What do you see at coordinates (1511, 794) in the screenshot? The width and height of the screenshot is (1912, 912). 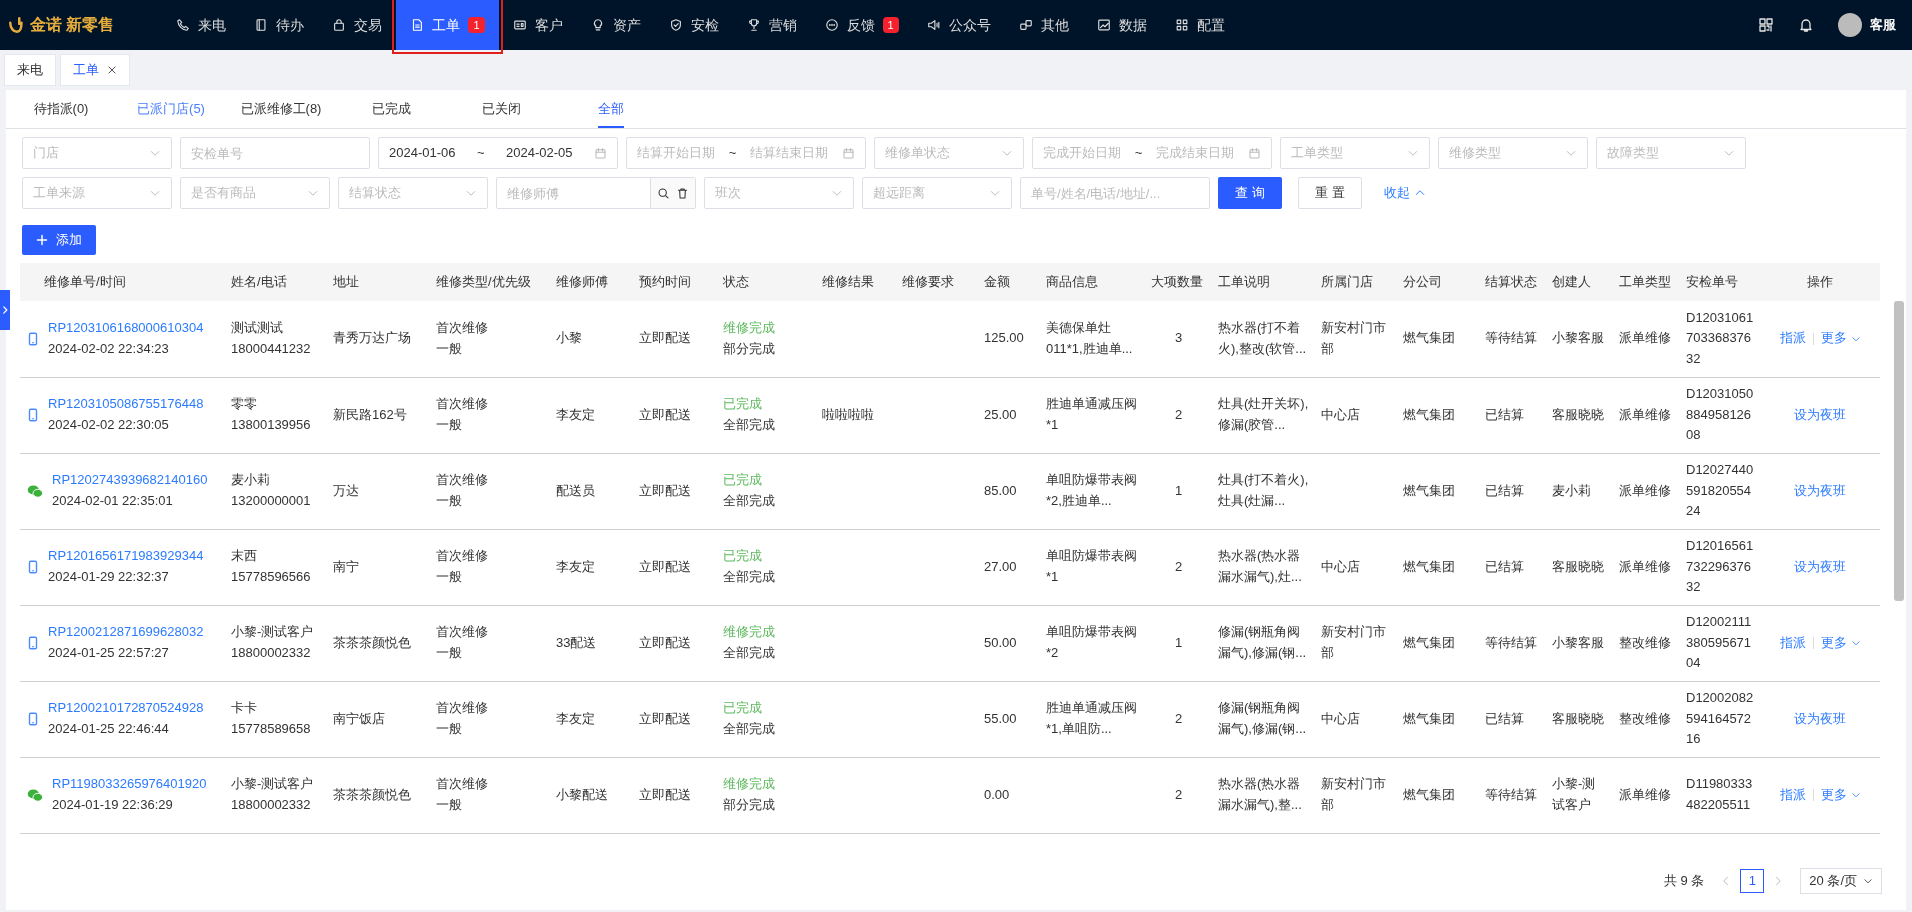 I see `table-cell: 等待结算` at bounding box center [1511, 794].